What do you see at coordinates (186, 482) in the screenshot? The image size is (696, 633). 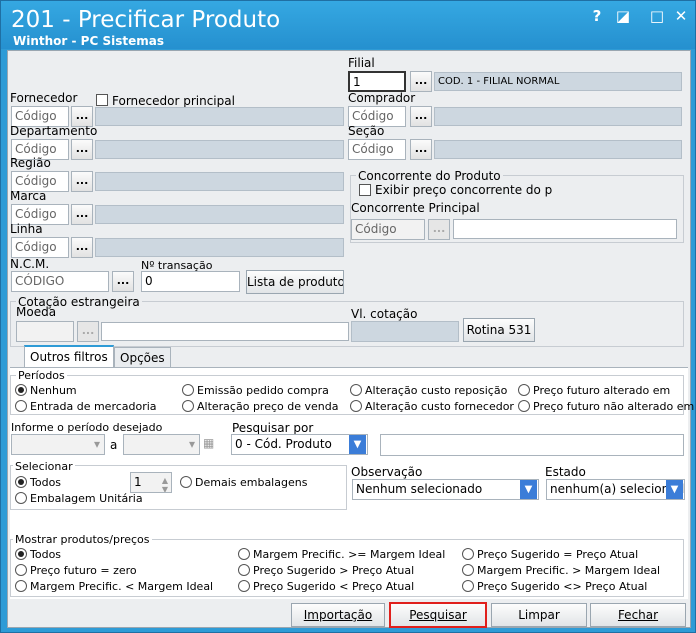 I see `radio-demais-embalagens` at bounding box center [186, 482].